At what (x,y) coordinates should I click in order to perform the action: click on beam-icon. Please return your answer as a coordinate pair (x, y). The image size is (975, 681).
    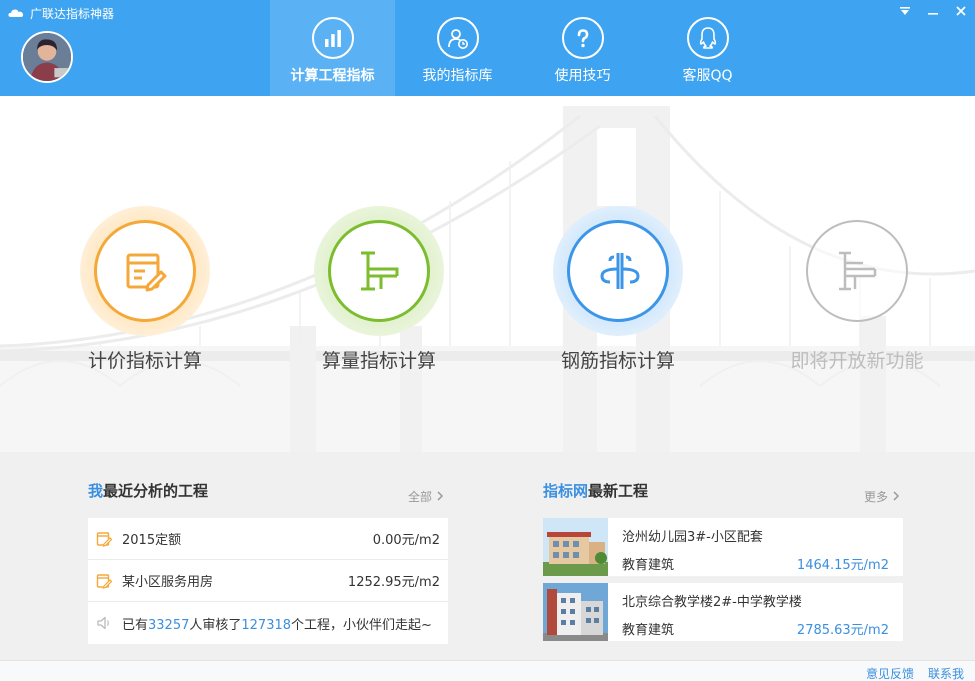
    Looking at the image, I should click on (380, 271).